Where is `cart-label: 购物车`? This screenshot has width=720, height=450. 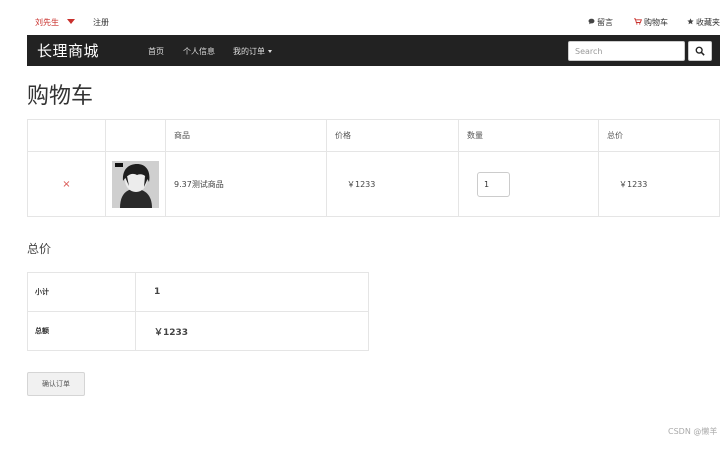 cart-label: 购物车 is located at coordinates (656, 22).